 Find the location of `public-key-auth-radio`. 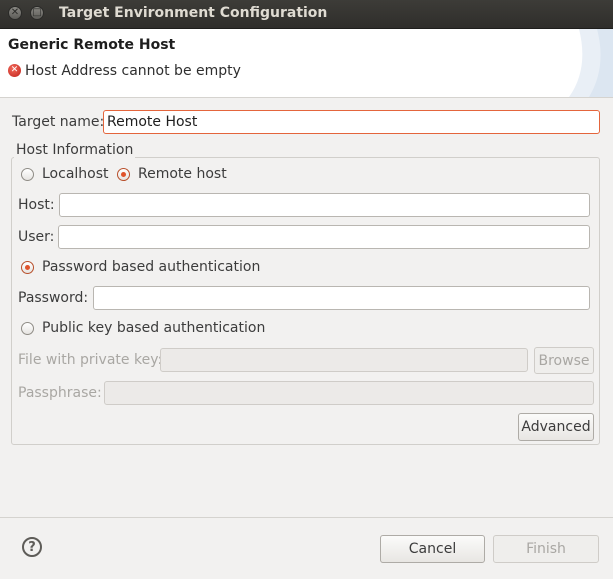

public-key-auth-radio is located at coordinates (27, 328).